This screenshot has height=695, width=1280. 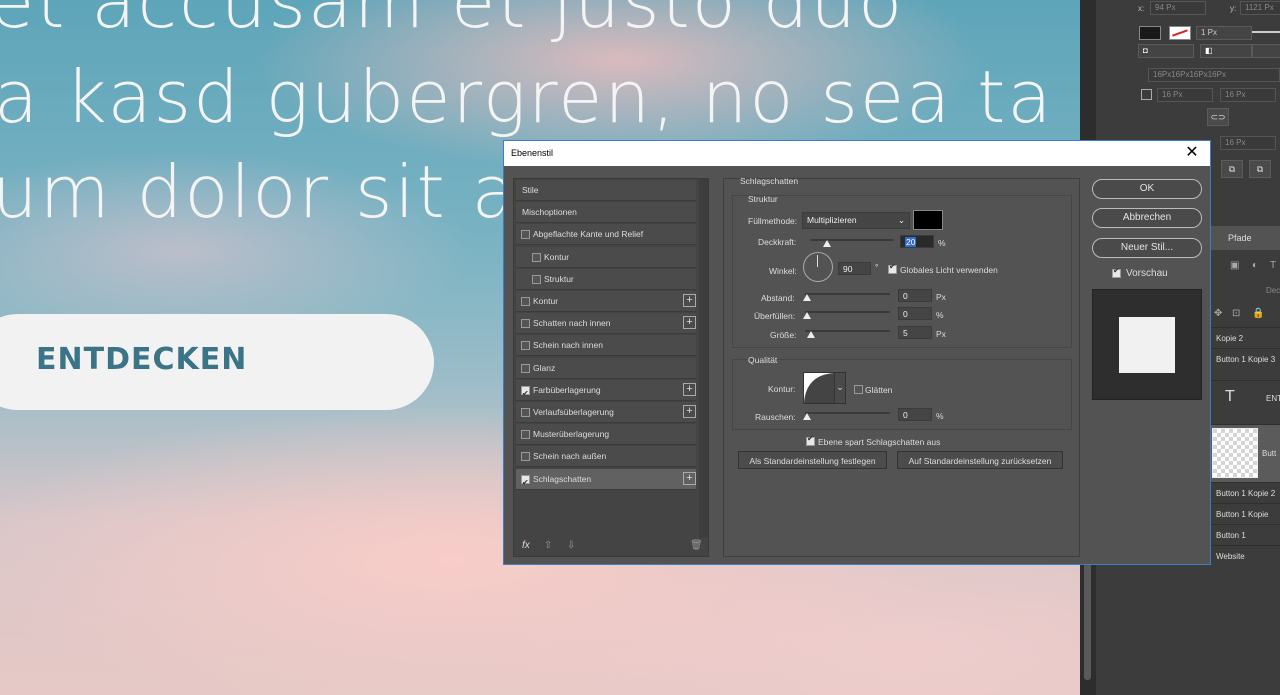 I want to click on ueberfuellen-input: 0, so click(x=915, y=313).